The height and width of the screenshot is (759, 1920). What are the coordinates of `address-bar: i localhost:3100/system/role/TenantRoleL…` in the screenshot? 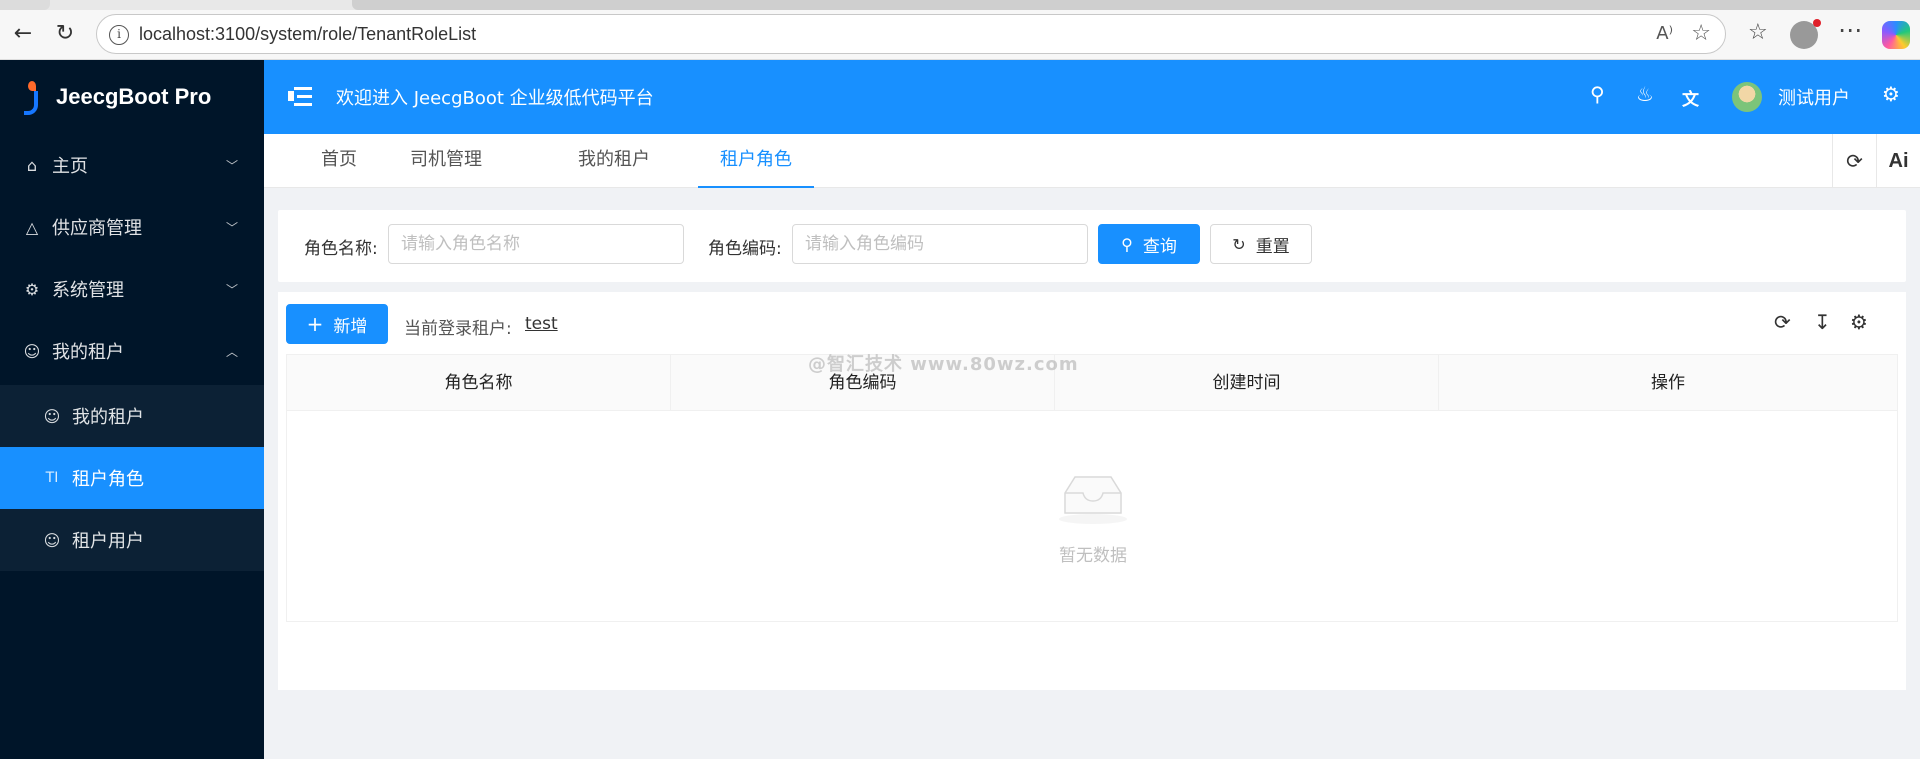 It's located at (911, 34).